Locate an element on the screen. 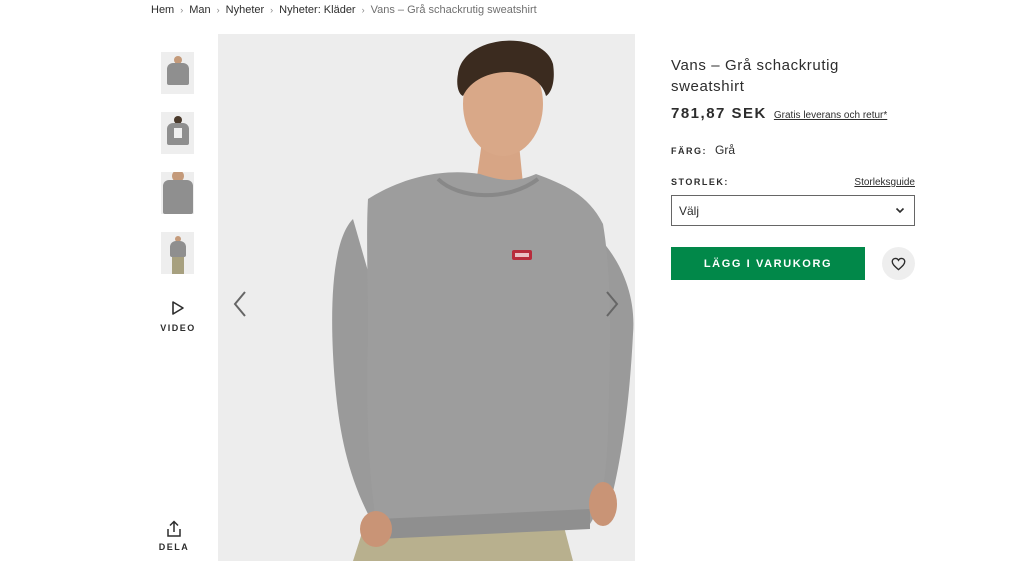 This screenshot has height=561, width=1024. breadcrumb-current-product: Vans – Grå schackrutig sweatshirt is located at coordinates (453, 10).